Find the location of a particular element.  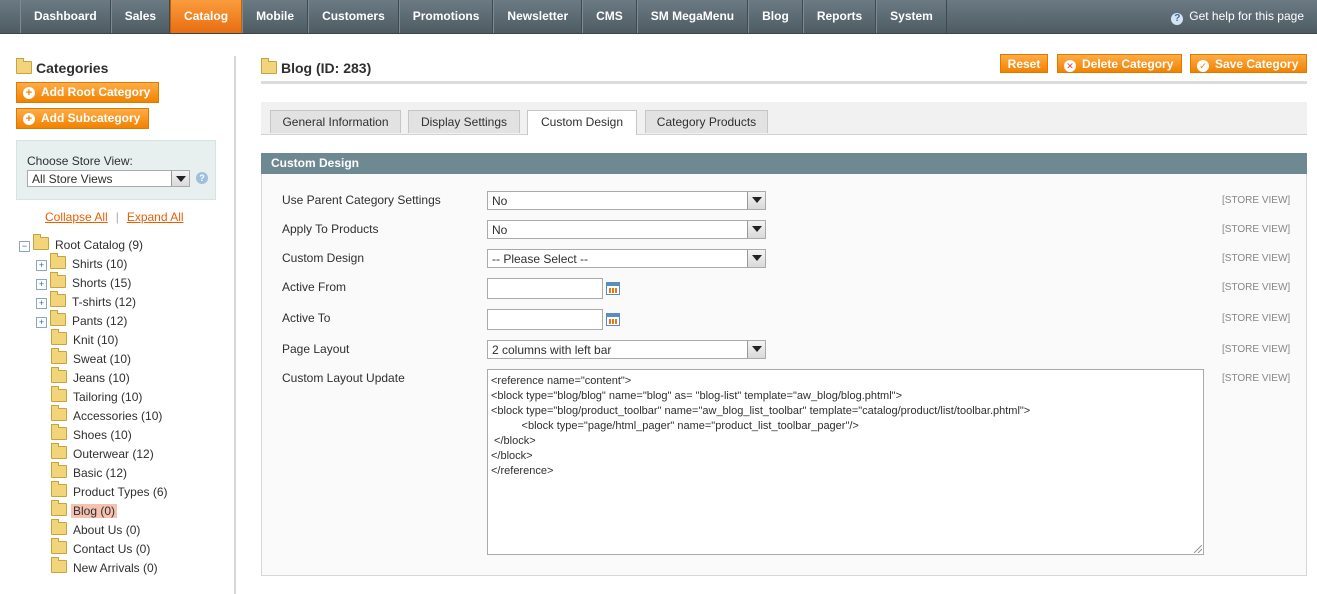

tab-label: Custom Design is located at coordinates (582, 122).